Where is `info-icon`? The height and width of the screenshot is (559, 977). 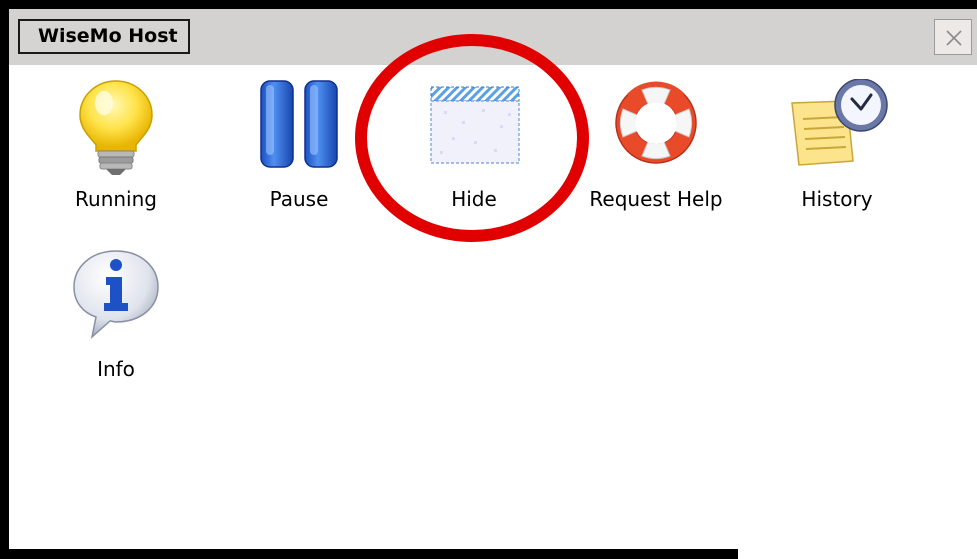
info-icon is located at coordinates (116, 295).